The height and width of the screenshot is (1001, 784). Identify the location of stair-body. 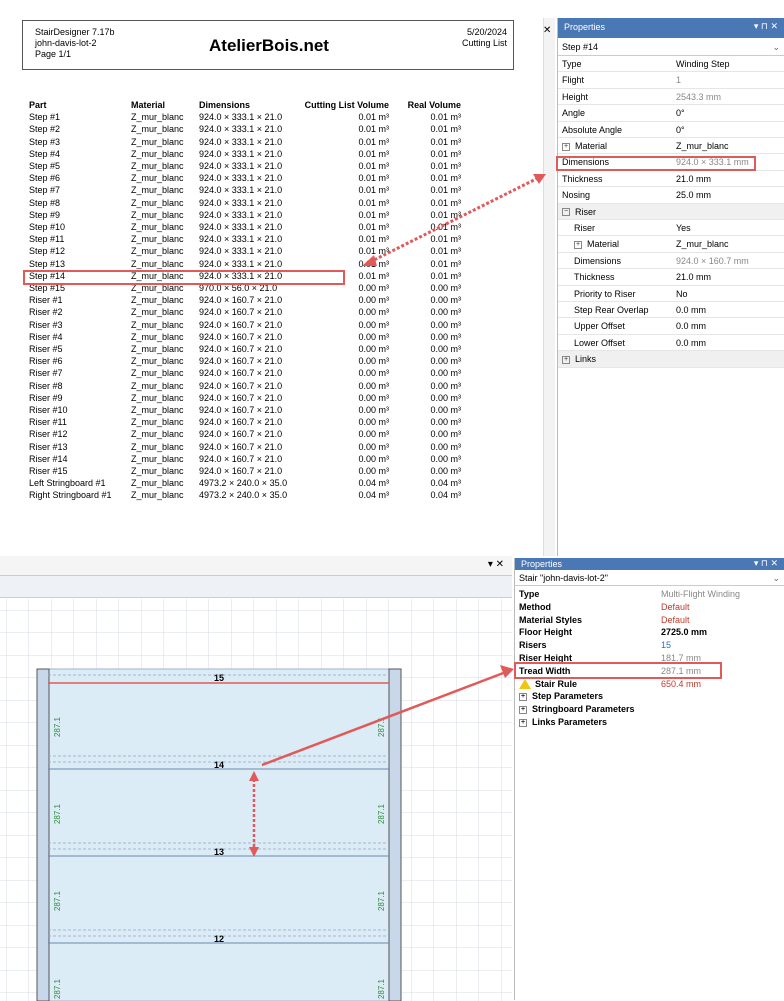
(219, 834).